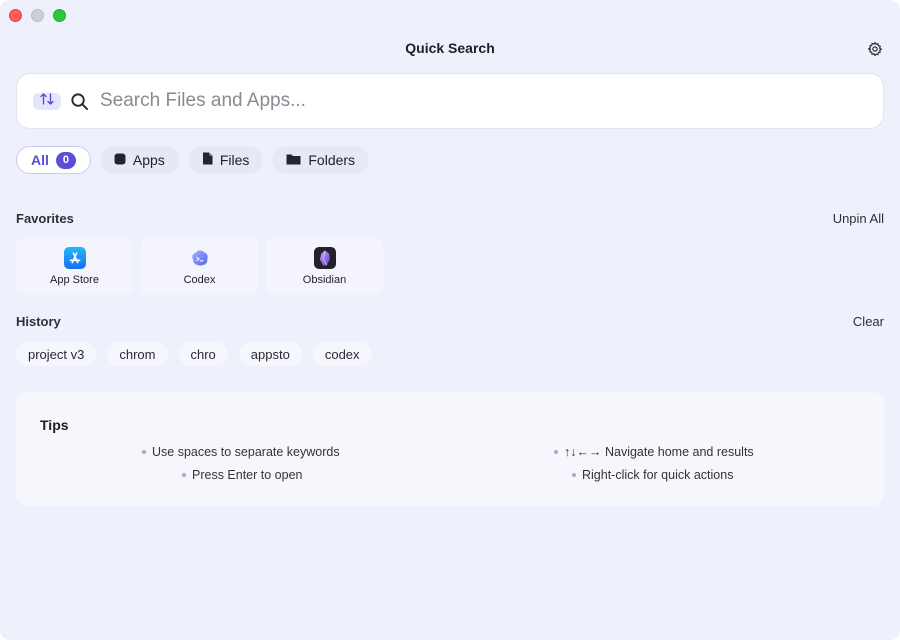 This screenshot has width=900, height=640. What do you see at coordinates (324, 279) in the screenshot?
I see `favorite-label: Obsidian` at bounding box center [324, 279].